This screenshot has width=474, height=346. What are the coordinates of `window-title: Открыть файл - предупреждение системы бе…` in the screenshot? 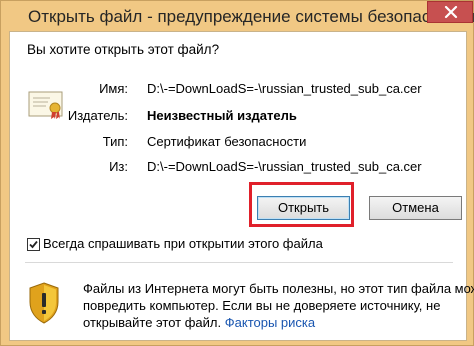 It's located at (251, 16).